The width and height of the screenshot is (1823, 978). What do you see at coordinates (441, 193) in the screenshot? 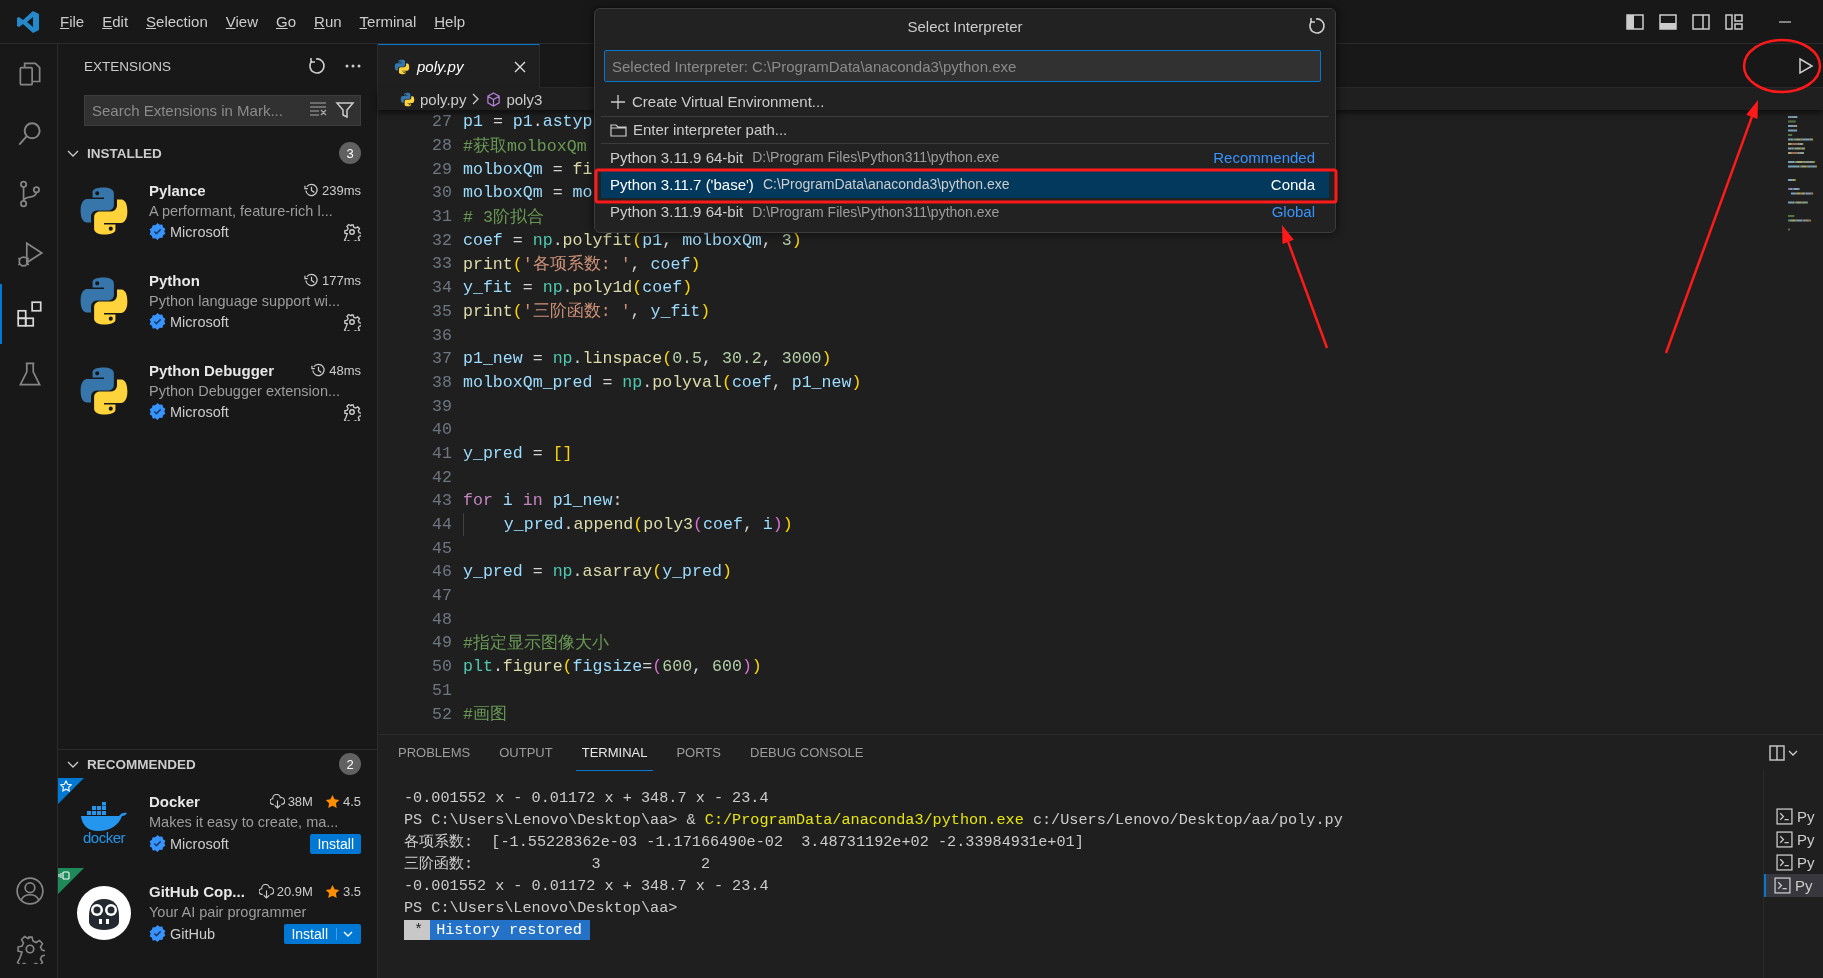
I see `line-number: 30` at bounding box center [441, 193].